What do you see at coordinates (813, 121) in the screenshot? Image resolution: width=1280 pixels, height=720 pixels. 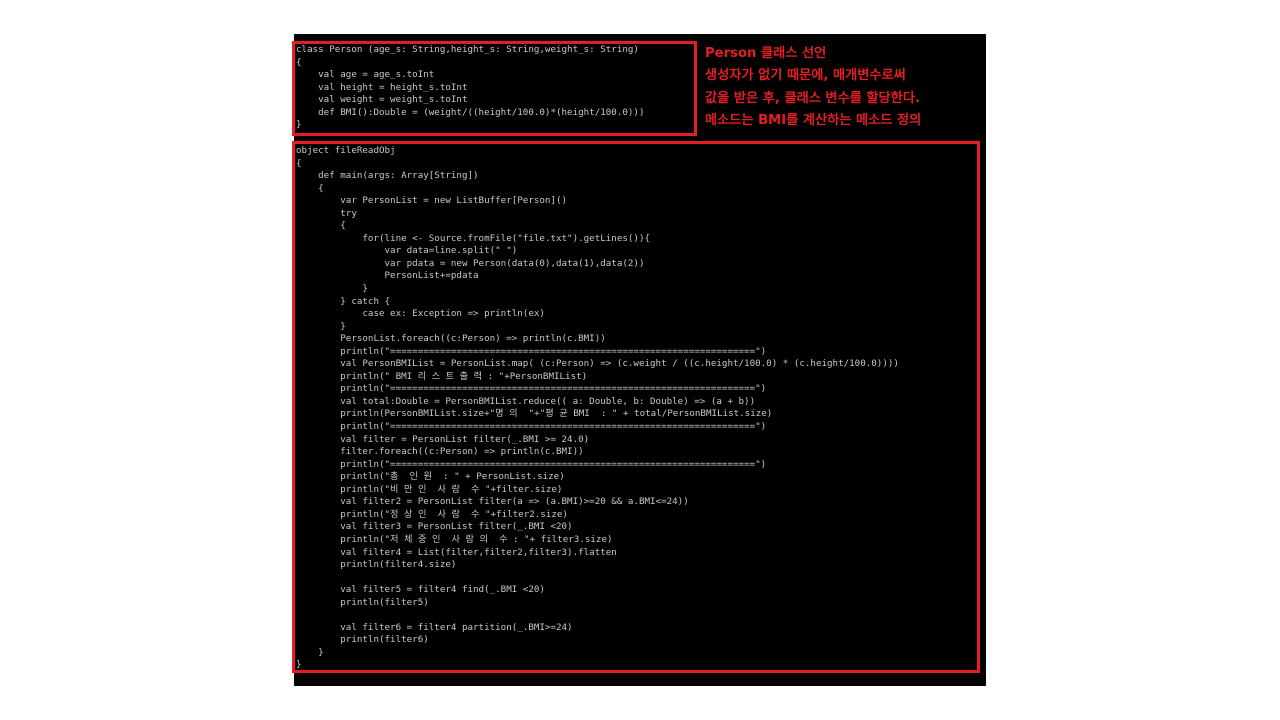 I see `annotation-line-4: 메소드는 BMI를 계산하는 메소드 정의` at bounding box center [813, 121].